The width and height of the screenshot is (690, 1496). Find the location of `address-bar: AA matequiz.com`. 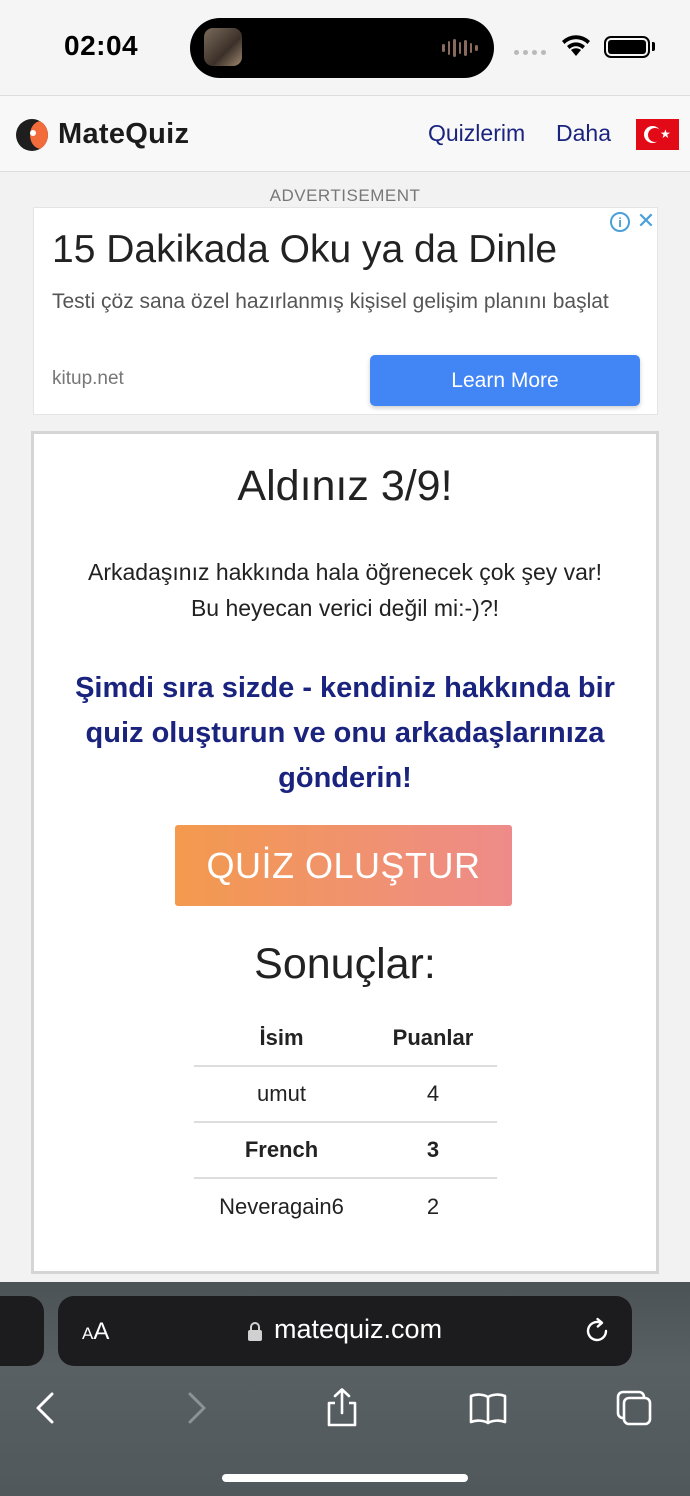

address-bar: AA matequiz.com is located at coordinates (345, 1331).